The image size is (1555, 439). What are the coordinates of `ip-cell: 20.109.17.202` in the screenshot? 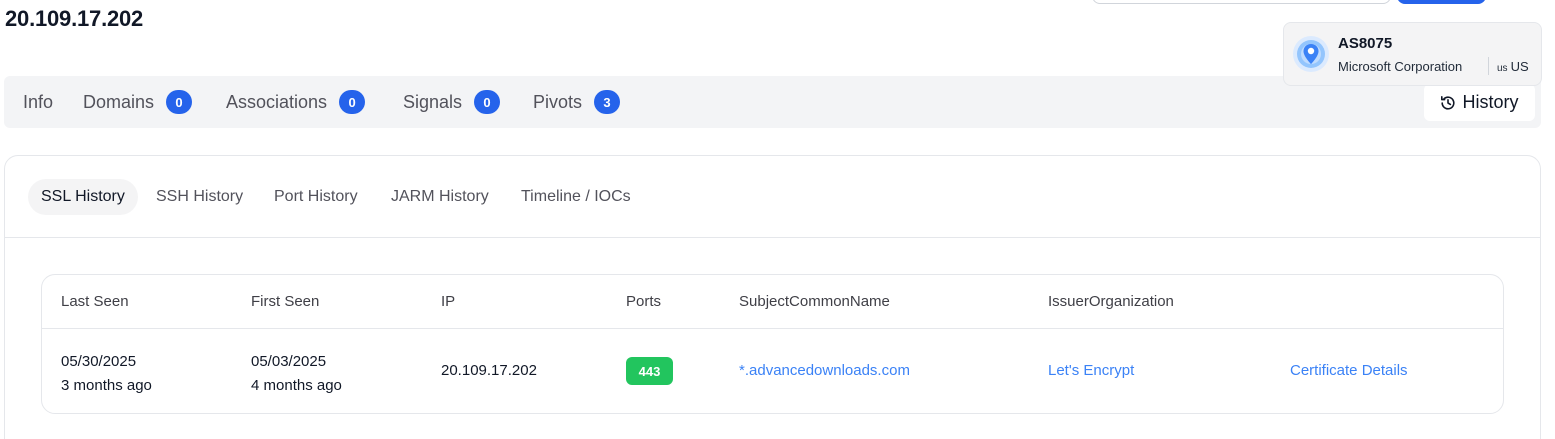 It's located at (489, 370).